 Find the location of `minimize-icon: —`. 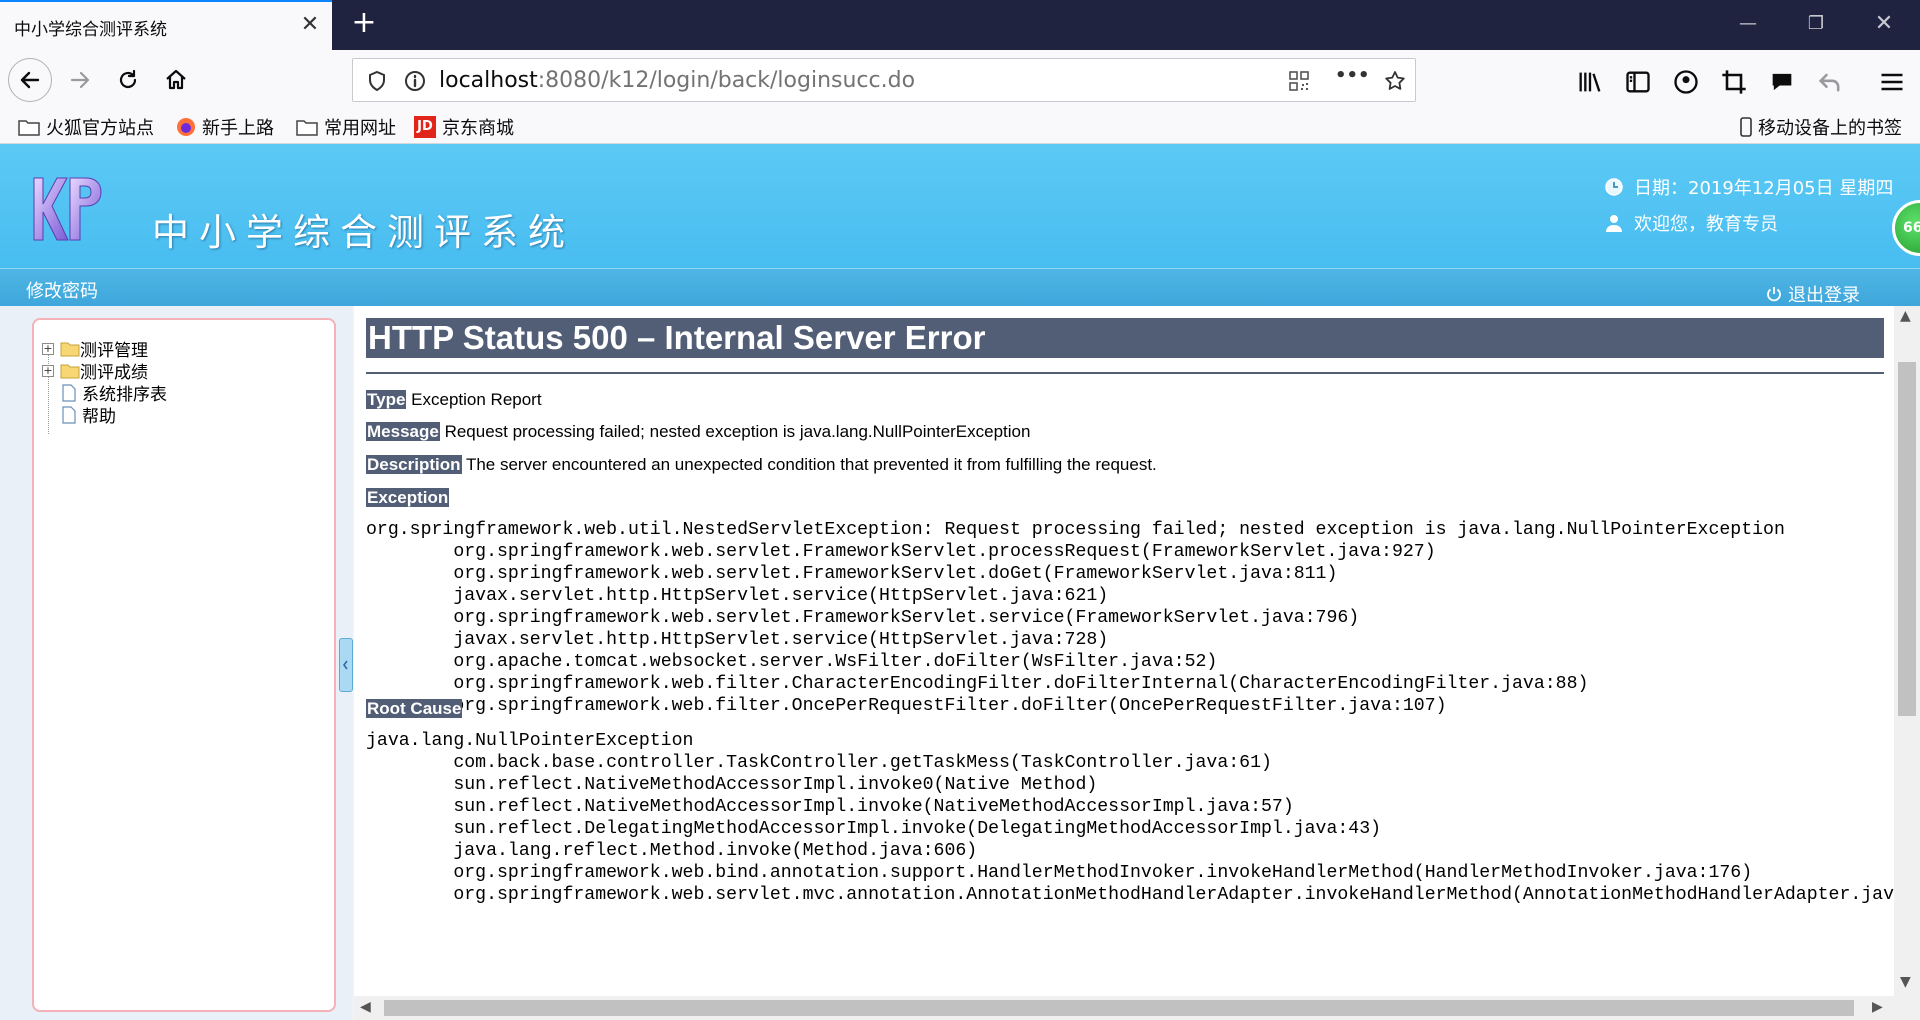

minimize-icon: — is located at coordinates (1748, 24).